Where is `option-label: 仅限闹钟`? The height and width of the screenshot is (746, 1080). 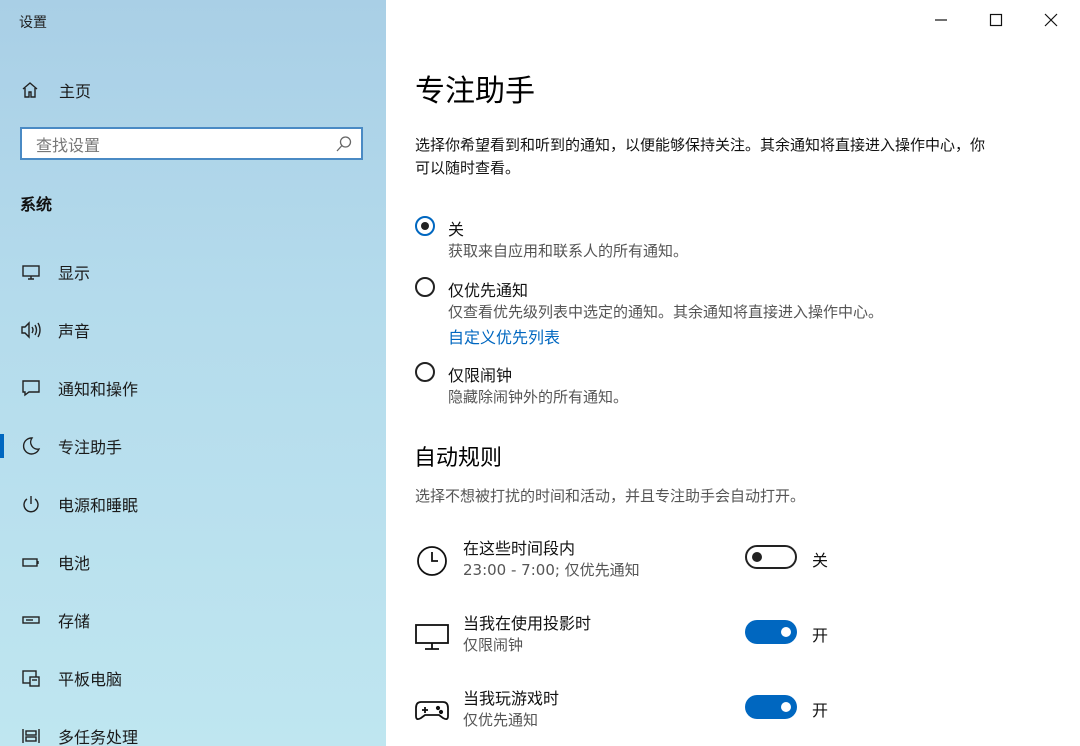
option-label: 仅限闹钟 is located at coordinates (480, 375).